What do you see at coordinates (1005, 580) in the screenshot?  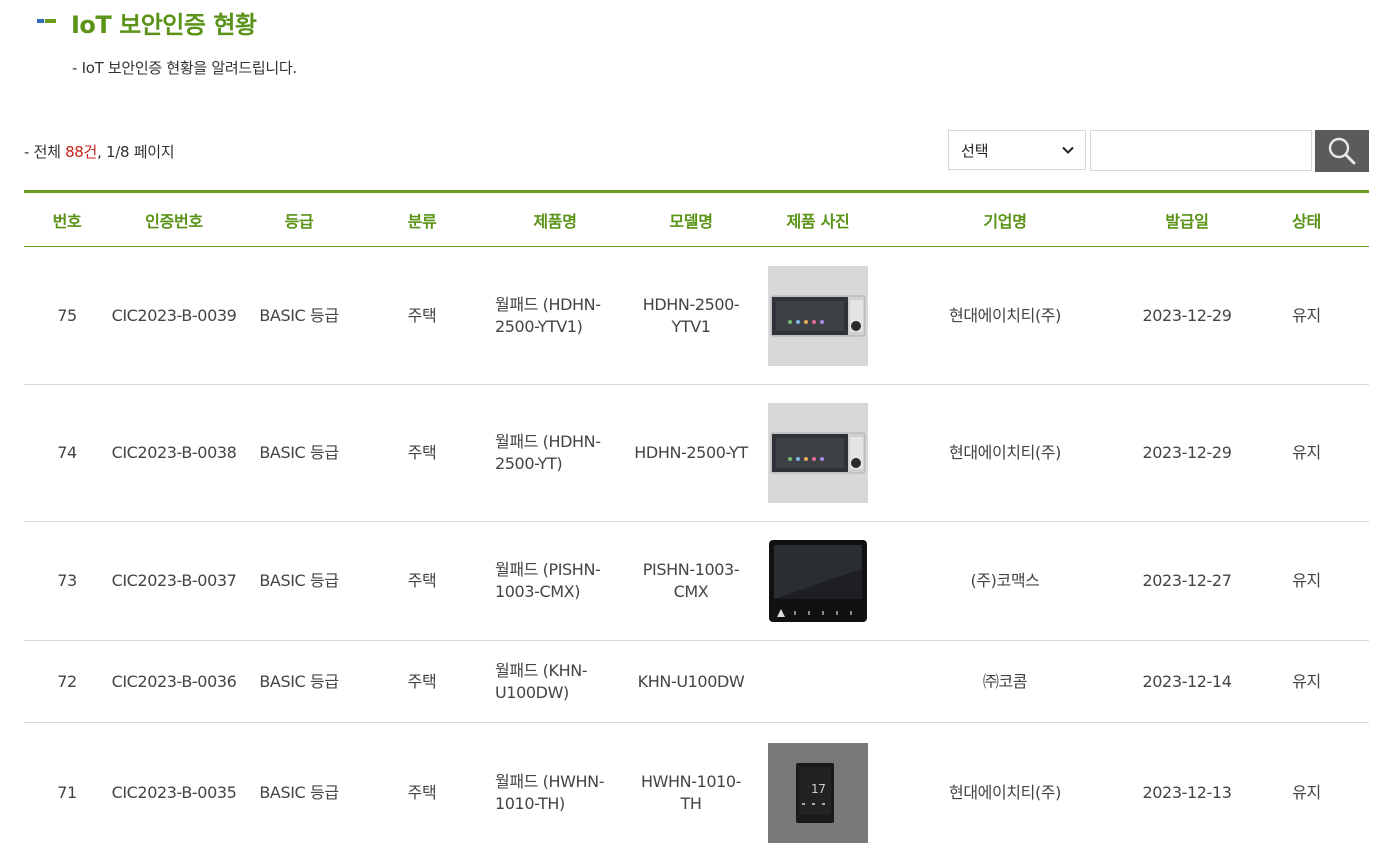 I see `cell-company: (주)코맥스` at bounding box center [1005, 580].